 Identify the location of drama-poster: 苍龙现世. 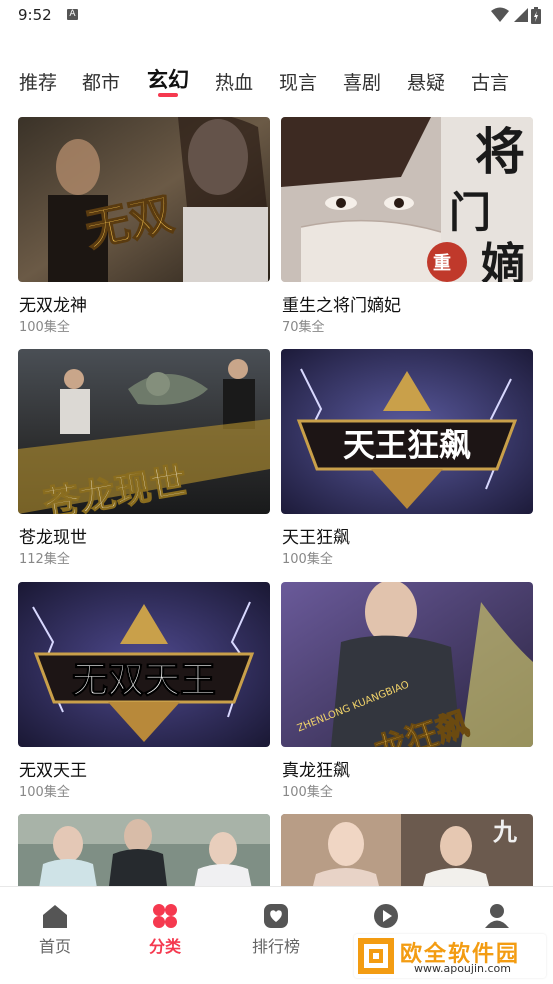
(144, 431).